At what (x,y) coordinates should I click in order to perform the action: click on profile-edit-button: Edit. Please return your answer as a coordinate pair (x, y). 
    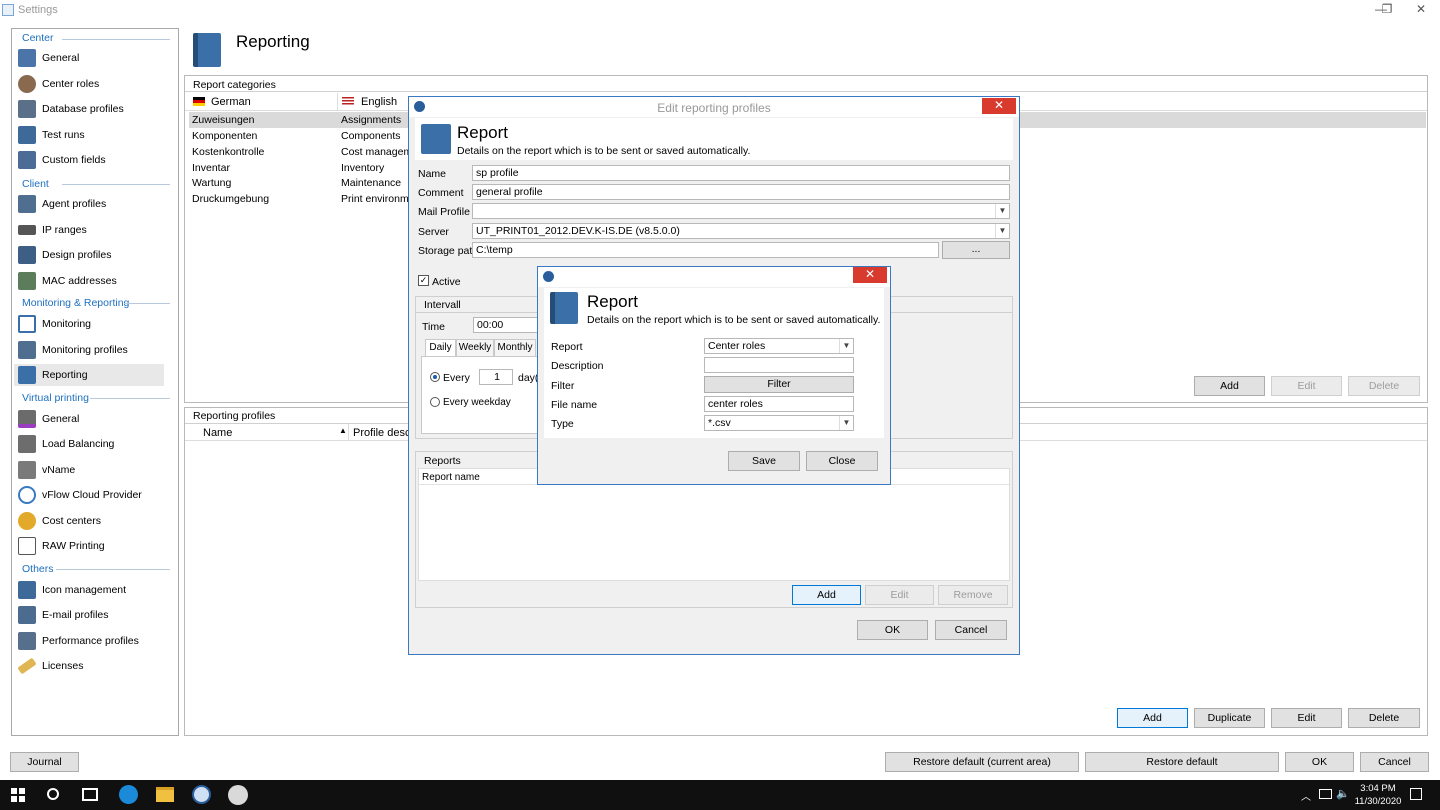
    Looking at the image, I should click on (1306, 718).